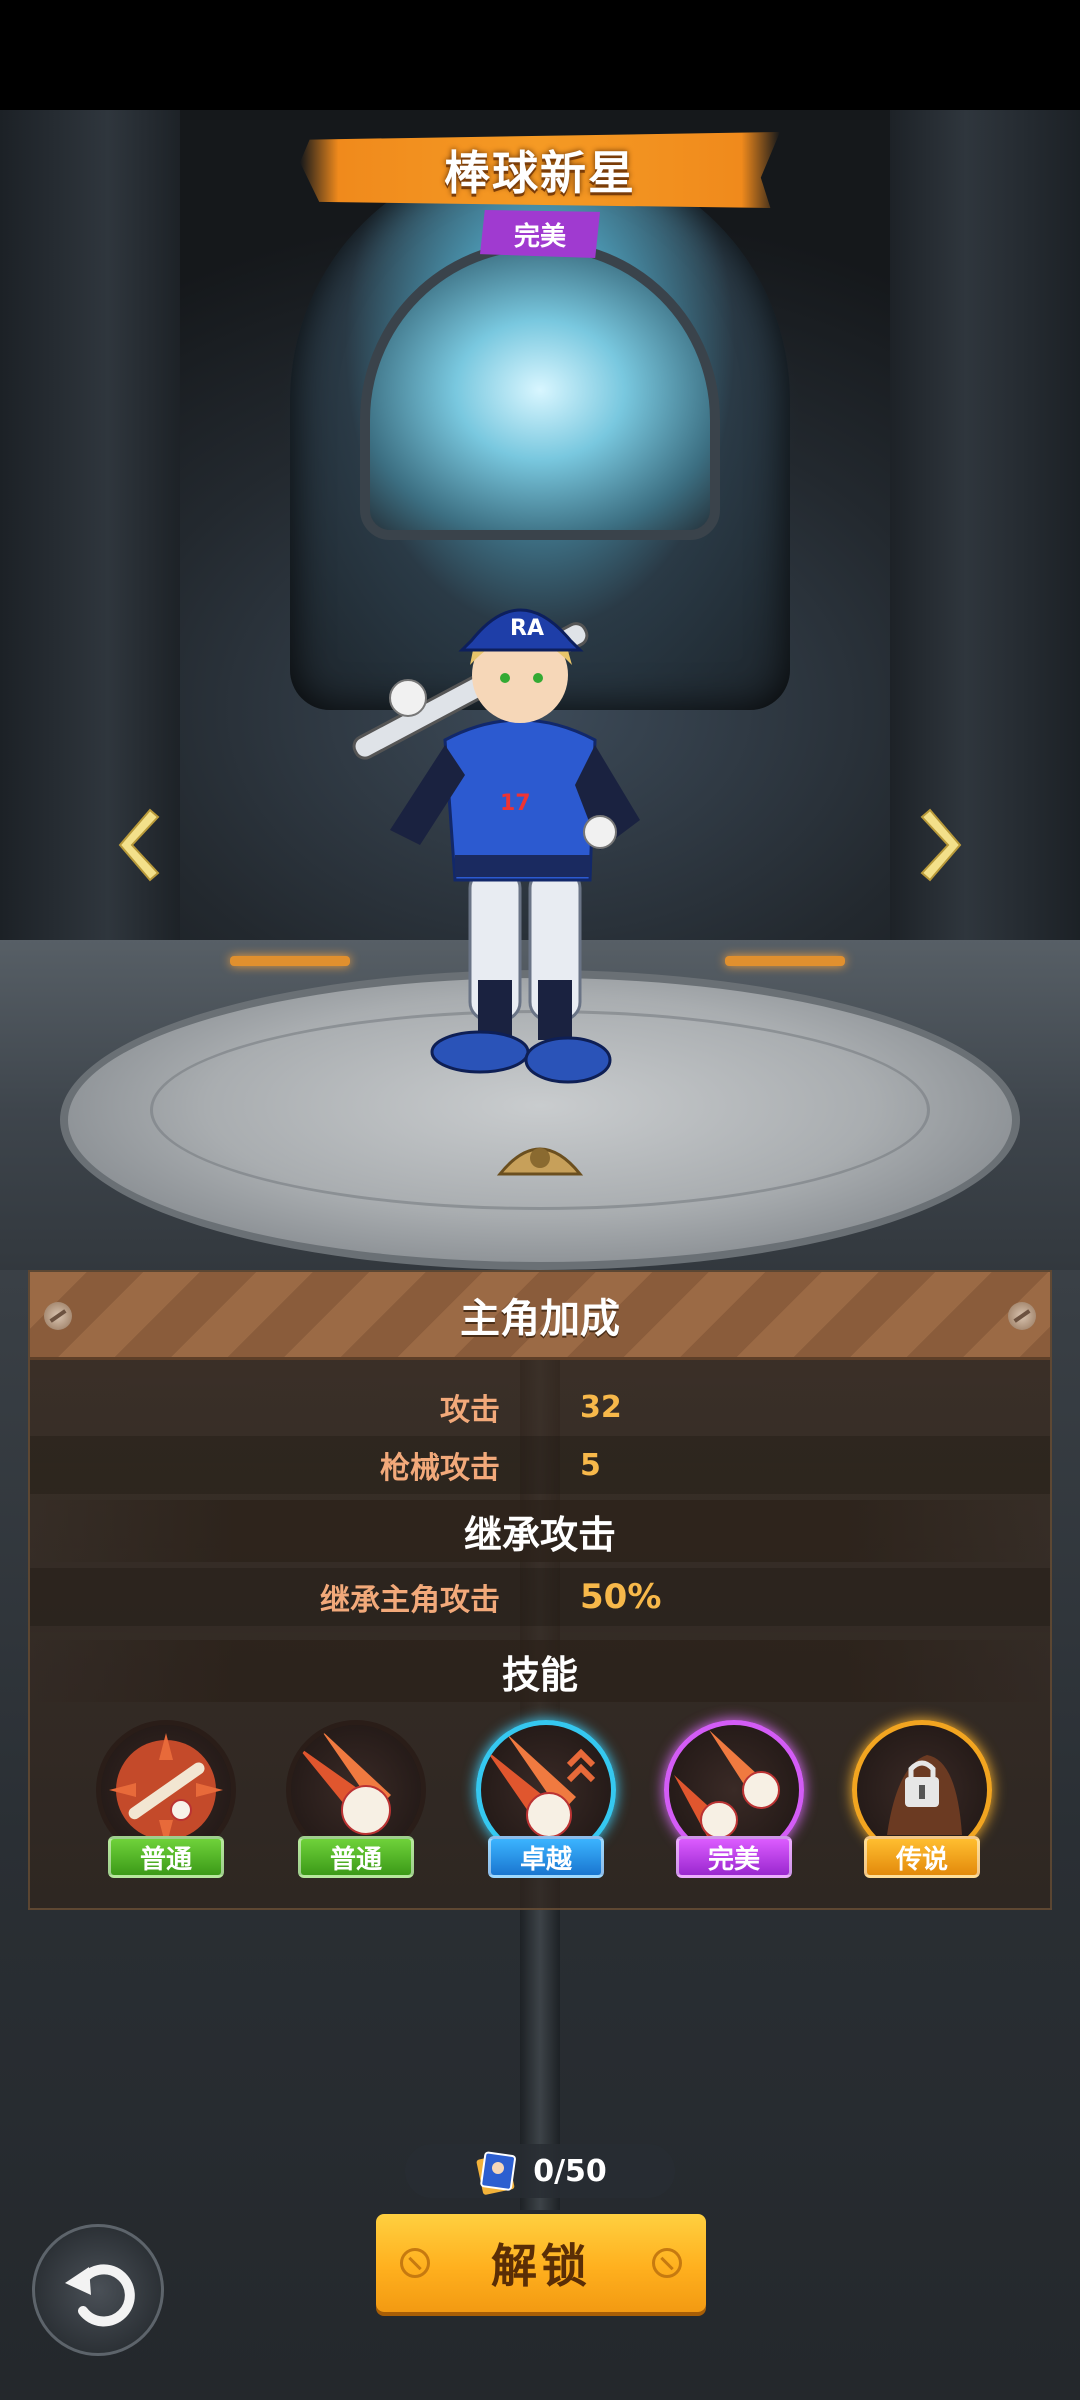 This screenshot has height=2400, width=1080. I want to click on stat-value: 5, so click(590, 1465).